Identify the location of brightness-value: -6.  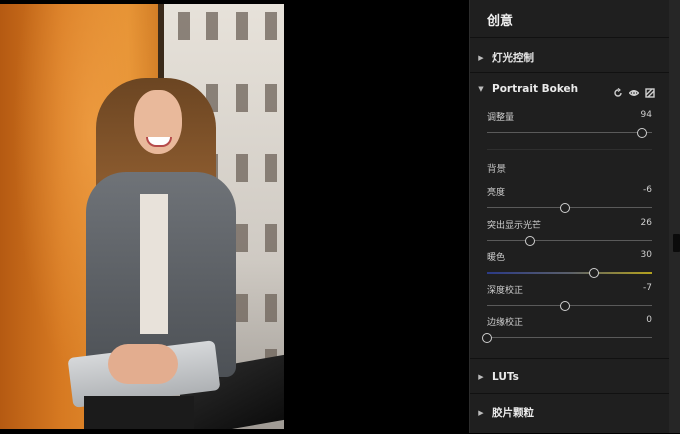
(647, 191).